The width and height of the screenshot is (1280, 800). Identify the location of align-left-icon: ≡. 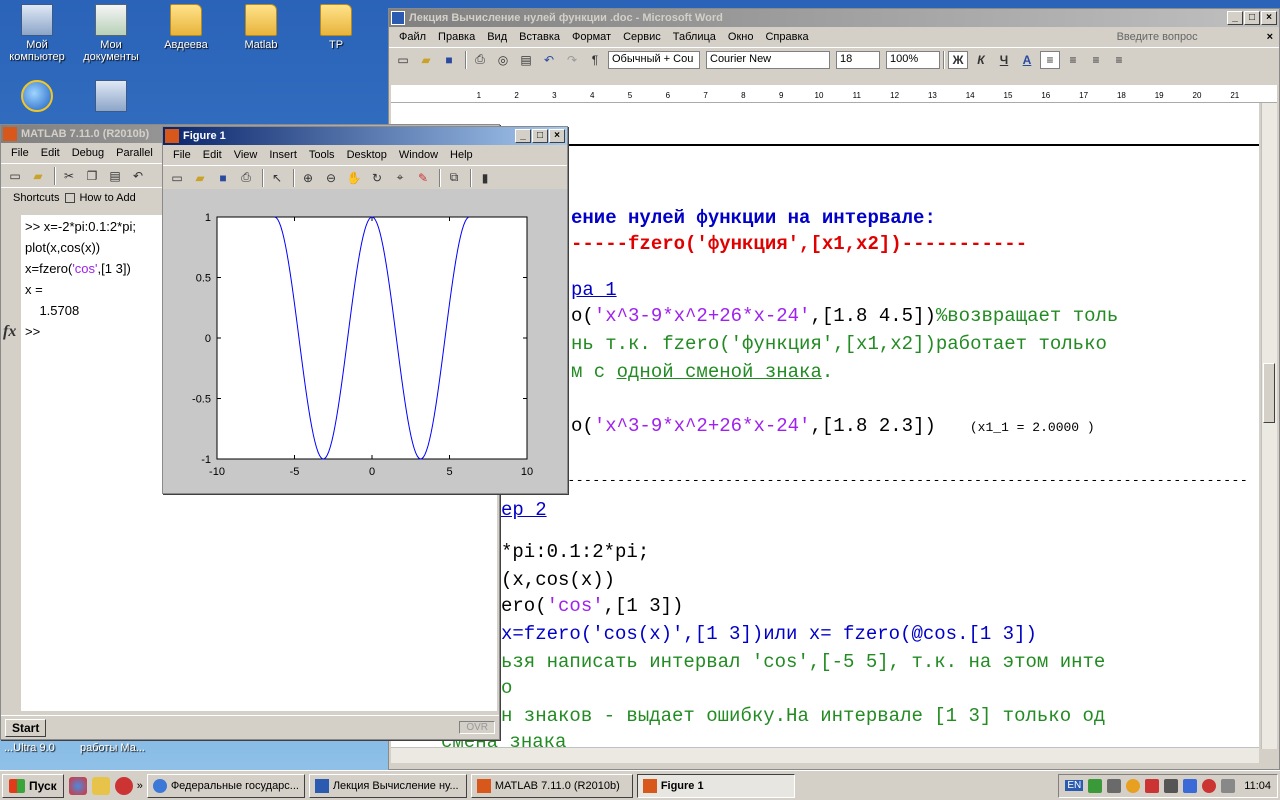
(1050, 59).